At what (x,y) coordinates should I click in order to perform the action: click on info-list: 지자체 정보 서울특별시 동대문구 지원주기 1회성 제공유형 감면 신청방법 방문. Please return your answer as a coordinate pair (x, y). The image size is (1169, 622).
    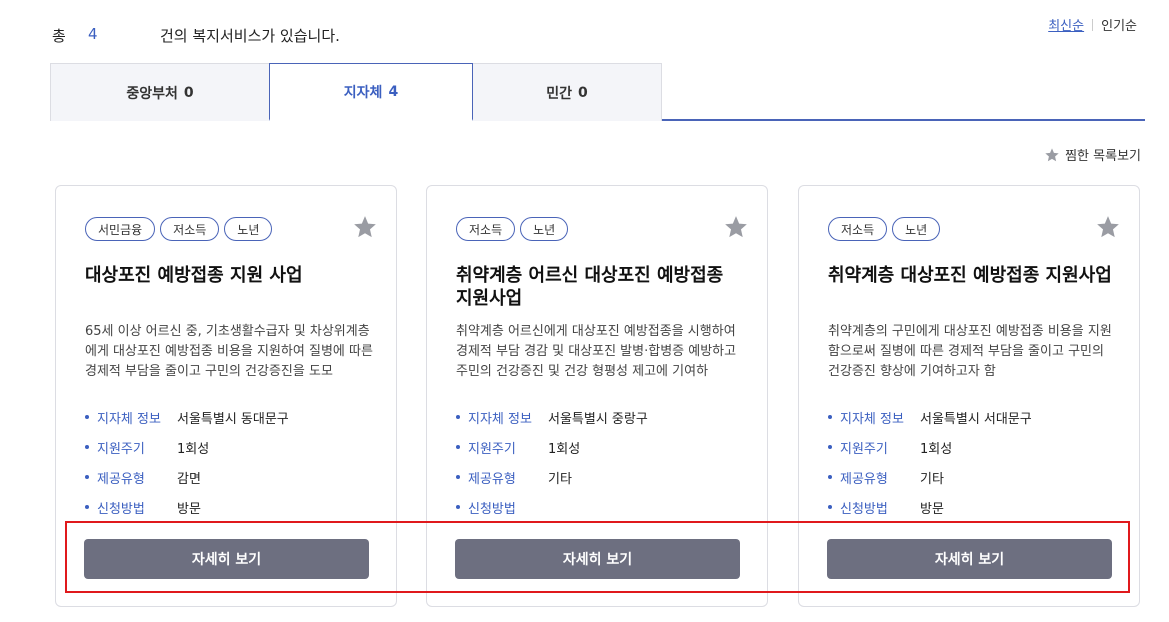
    Looking at the image, I should click on (230, 462).